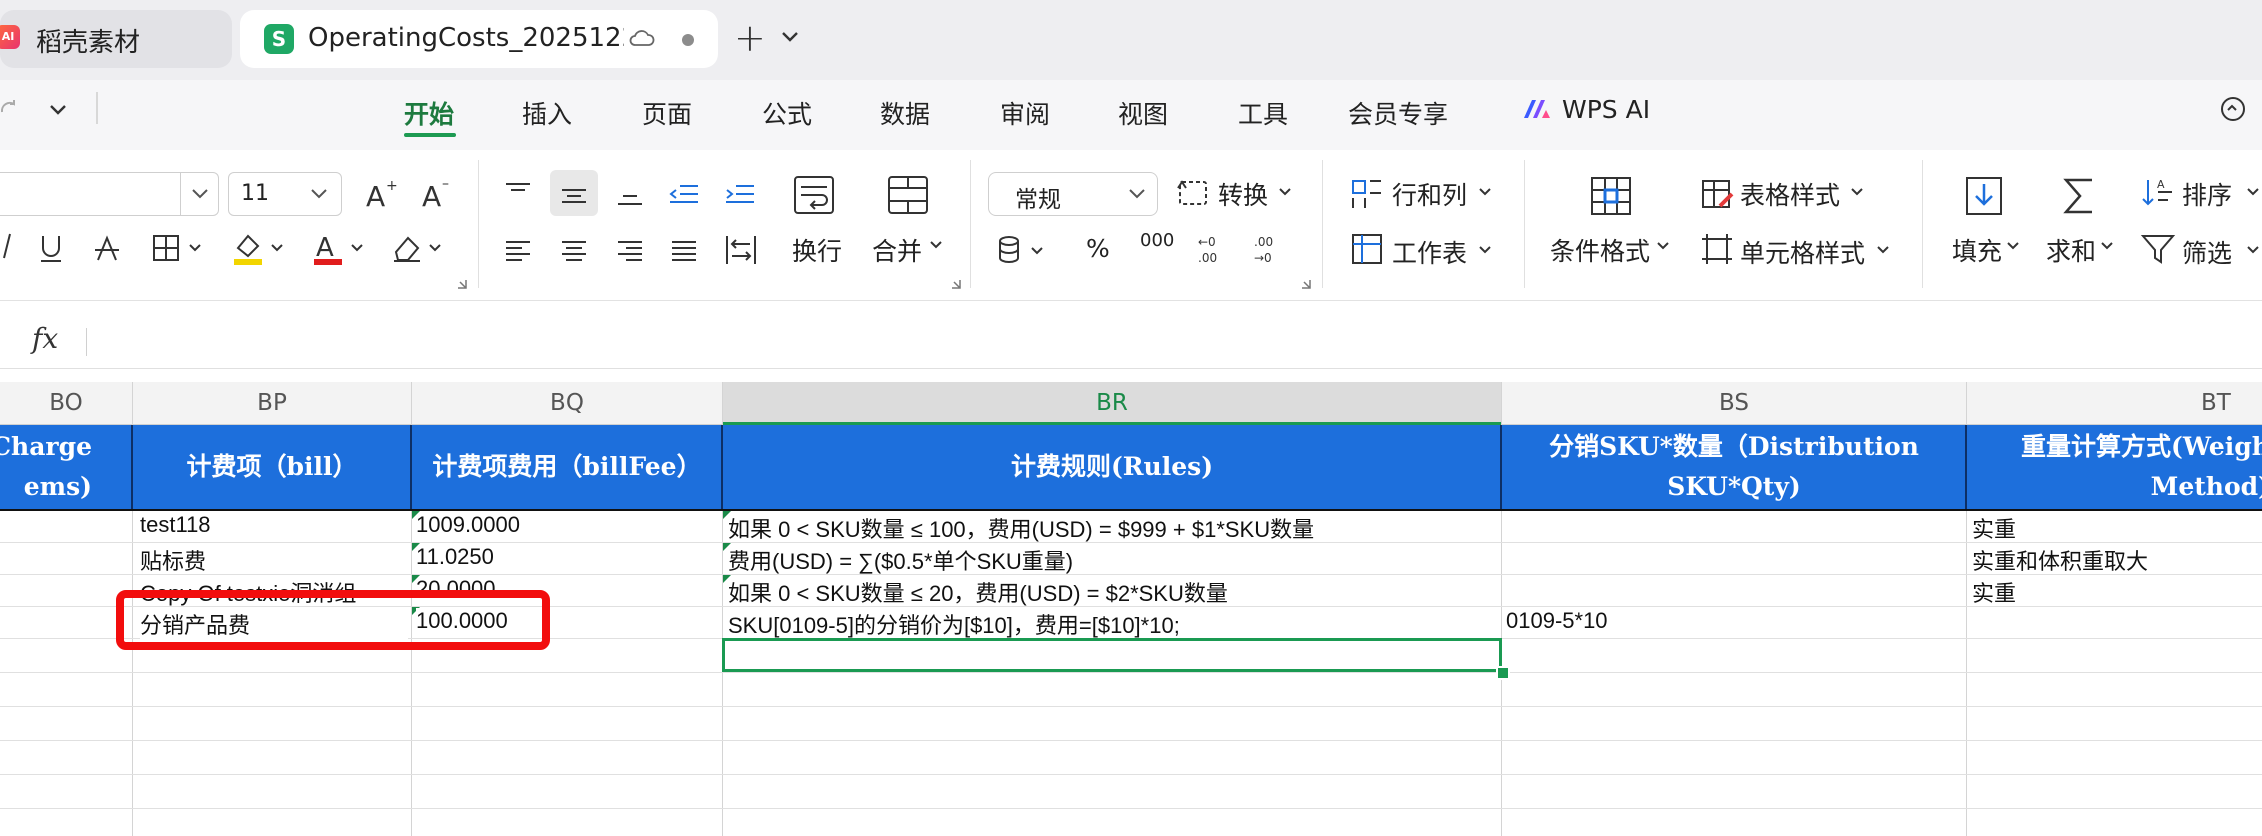  I want to click on cell-style-icon, so click(1717, 249).